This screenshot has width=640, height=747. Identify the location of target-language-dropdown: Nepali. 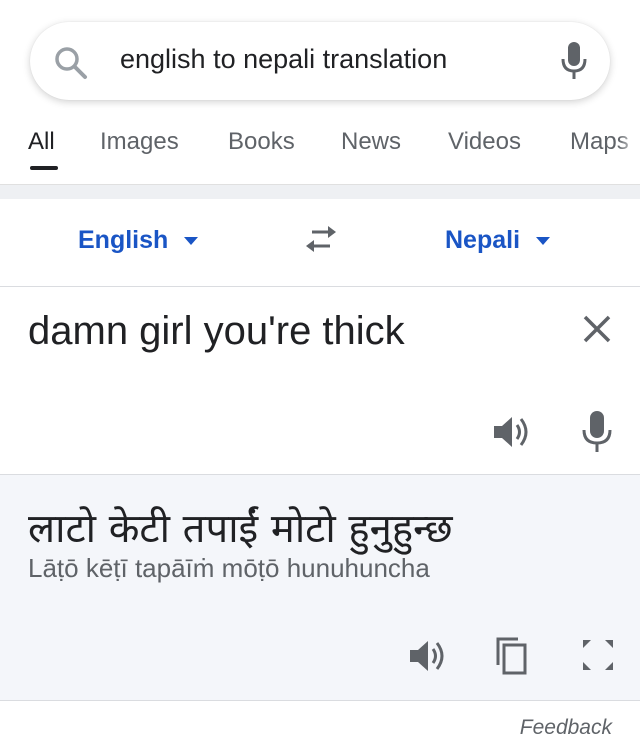
(498, 240).